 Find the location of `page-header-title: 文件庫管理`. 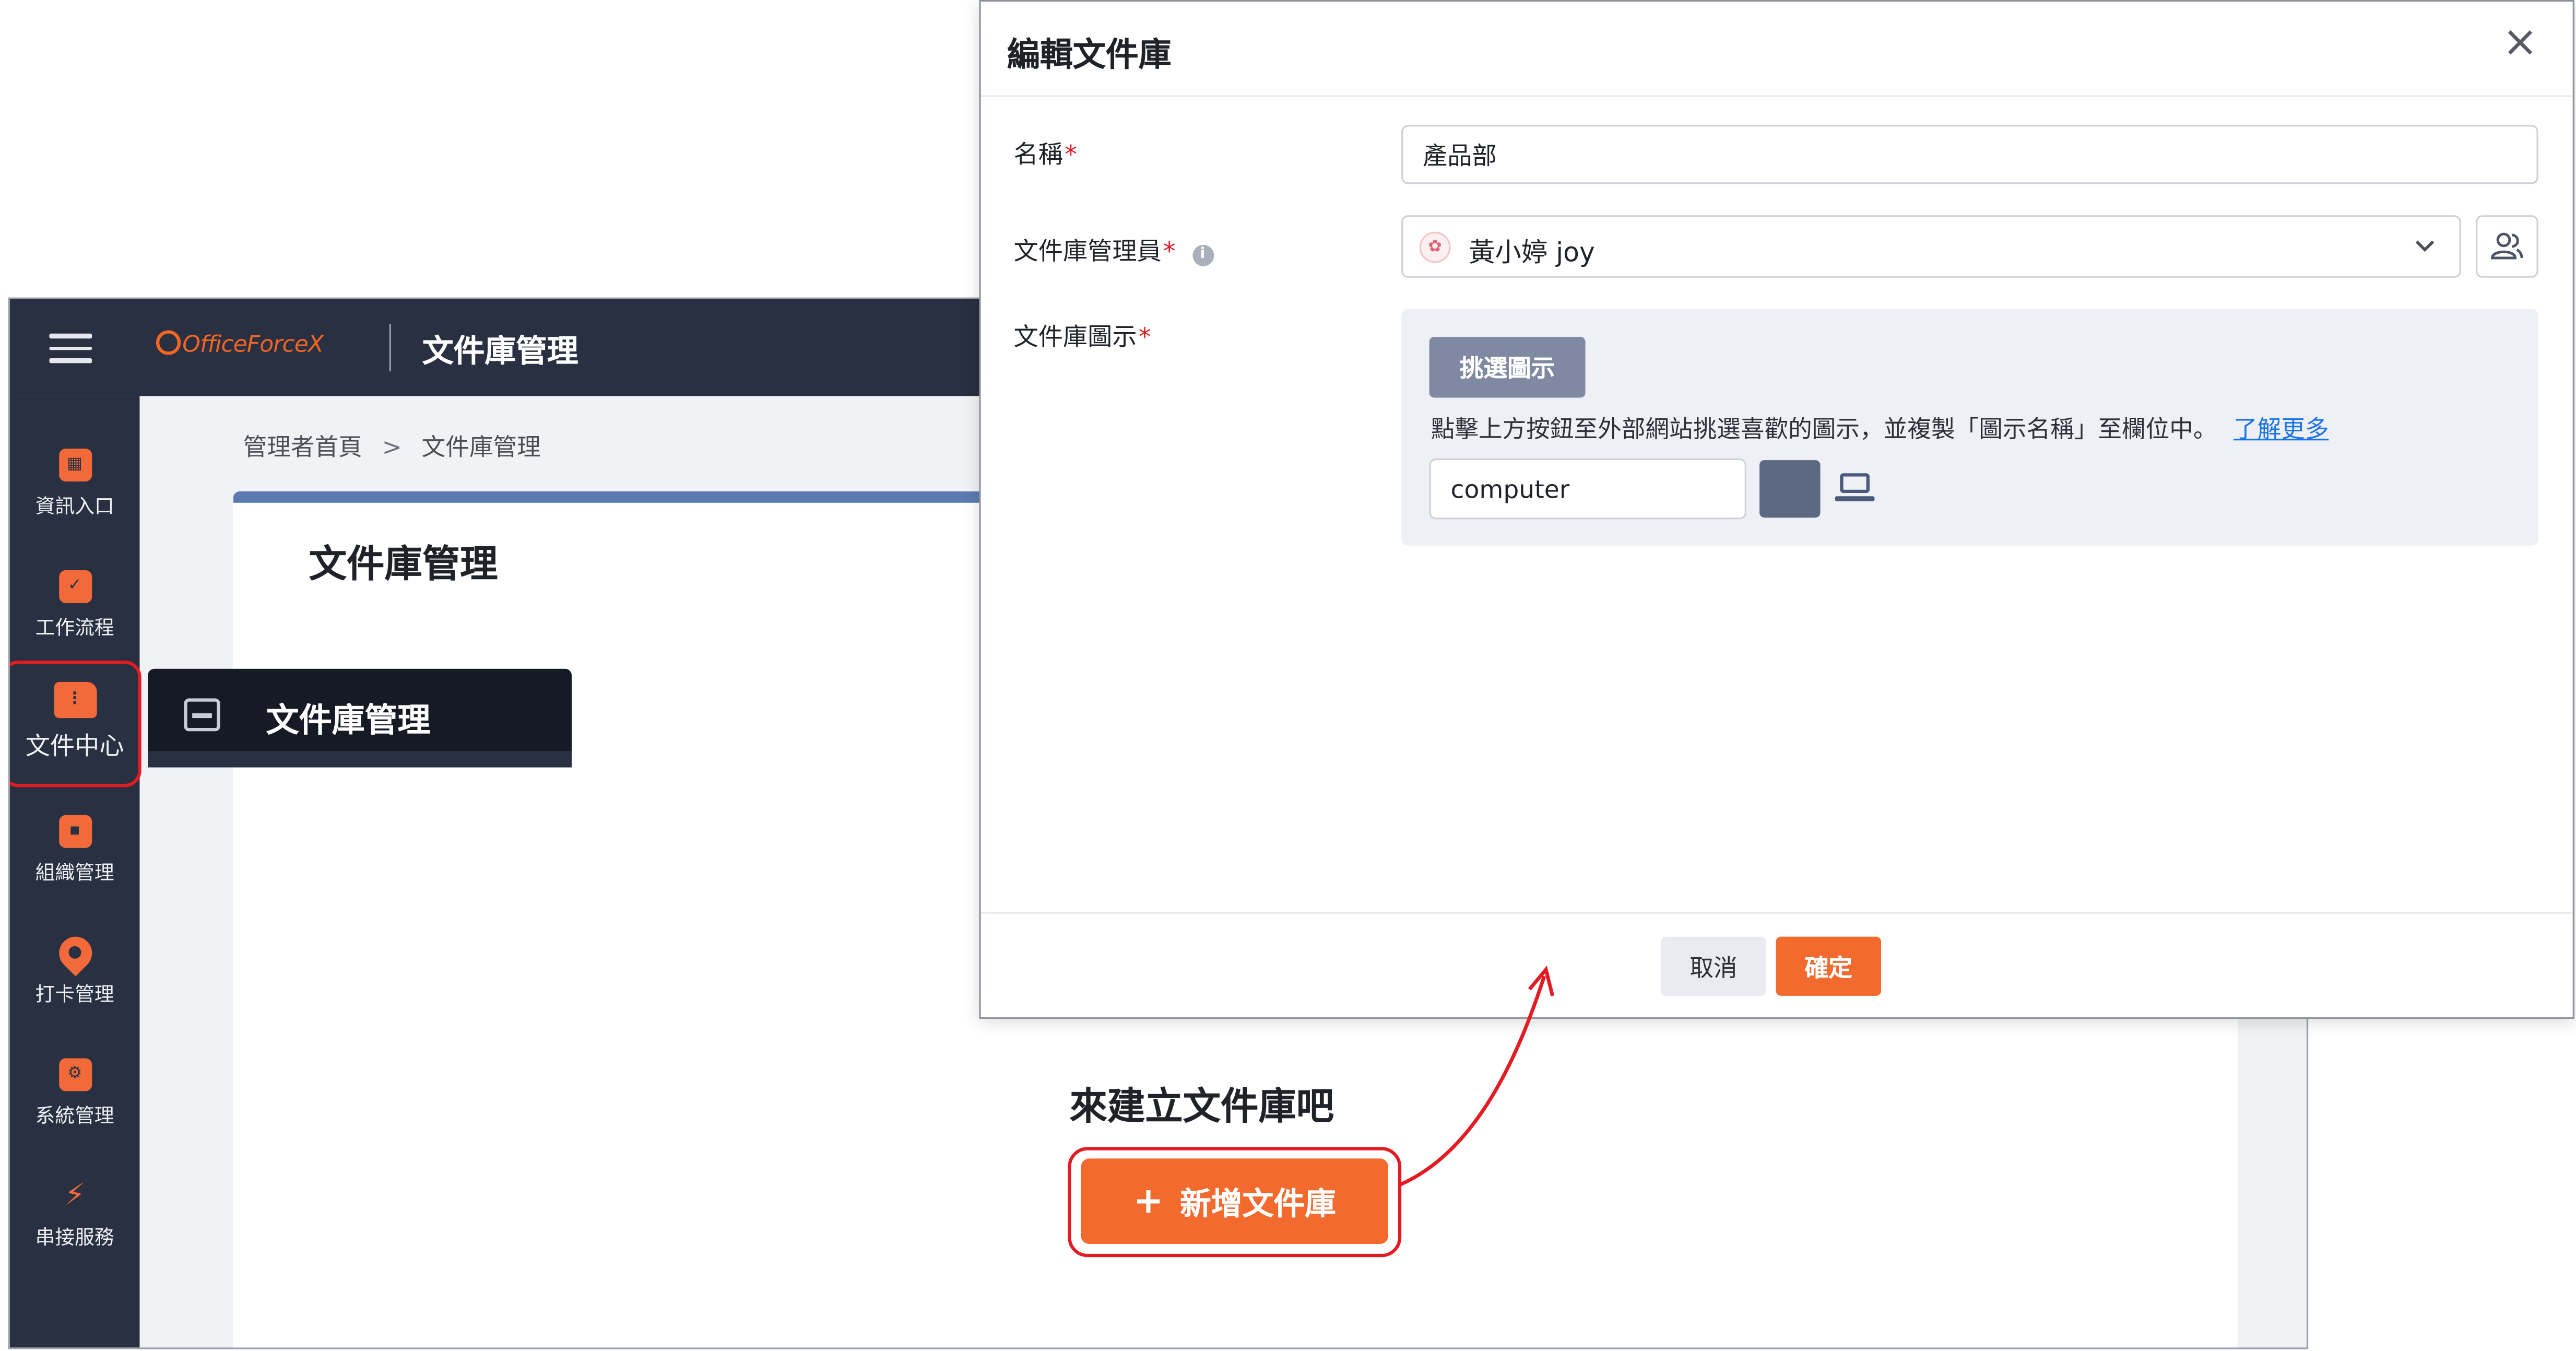

page-header-title: 文件庫管理 is located at coordinates (500, 351).